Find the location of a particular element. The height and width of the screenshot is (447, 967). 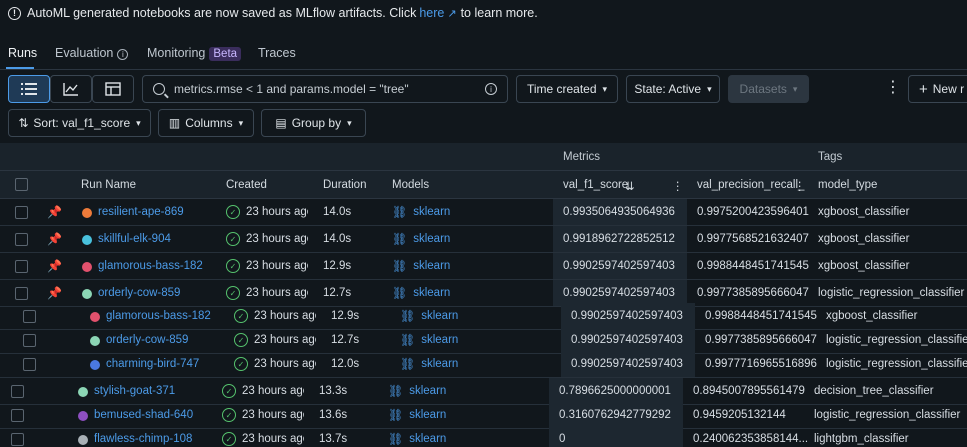

header-val-f1-score: val_f1_score is located at coordinates (595, 185).